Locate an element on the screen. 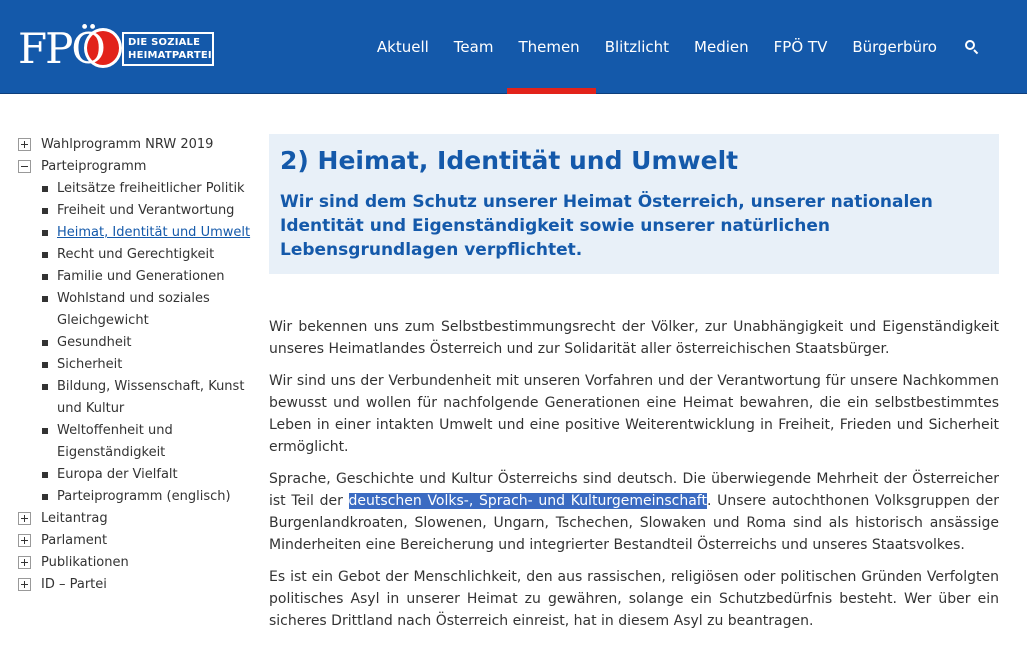  tree-item-label: Wahlprogramm NRW 2019 is located at coordinates (127, 145).